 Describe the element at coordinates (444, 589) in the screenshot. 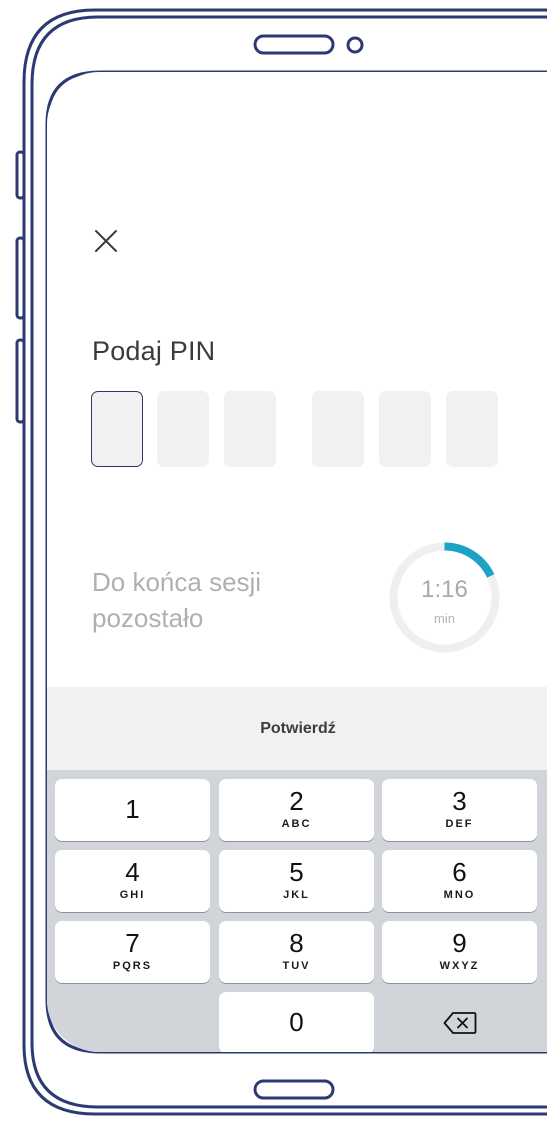

I see `timer-value: 1:16` at that location.